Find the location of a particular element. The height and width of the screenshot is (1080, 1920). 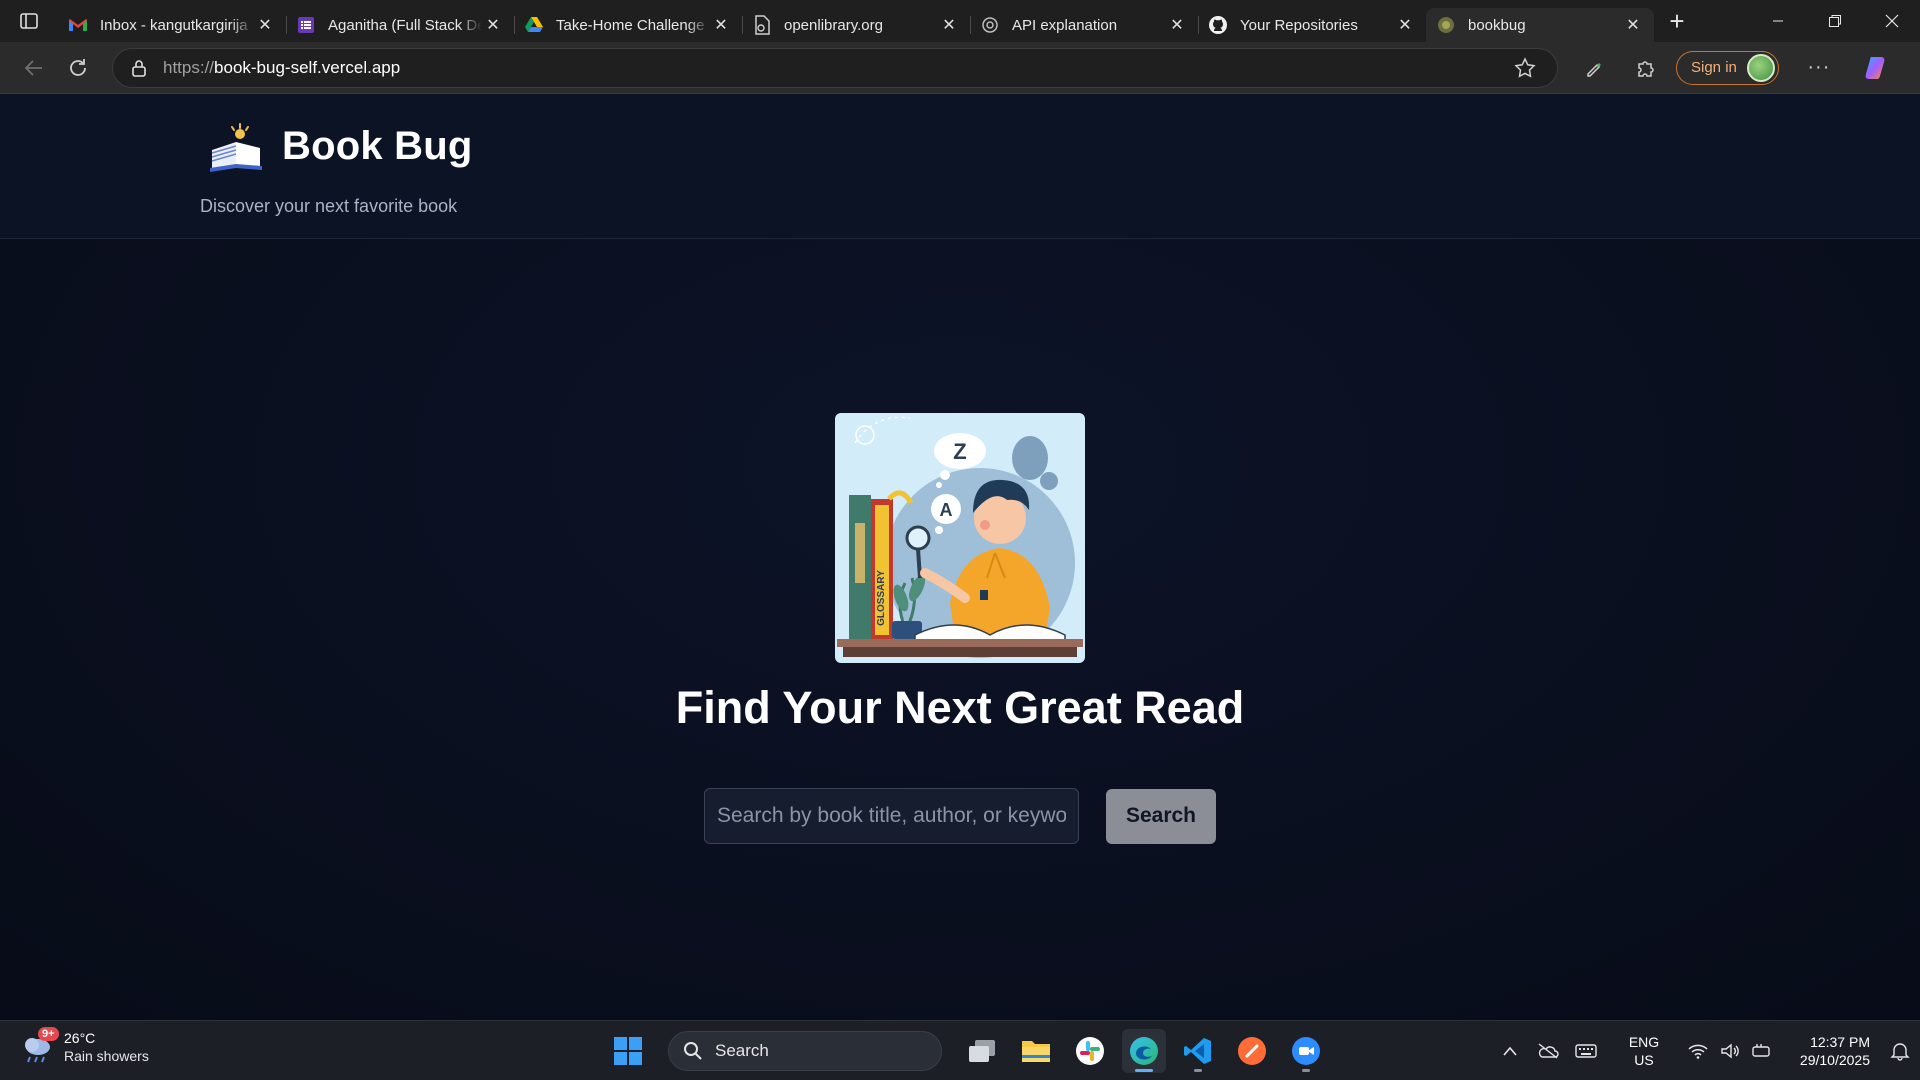

notifications-button is located at coordinates (1900, 1051).